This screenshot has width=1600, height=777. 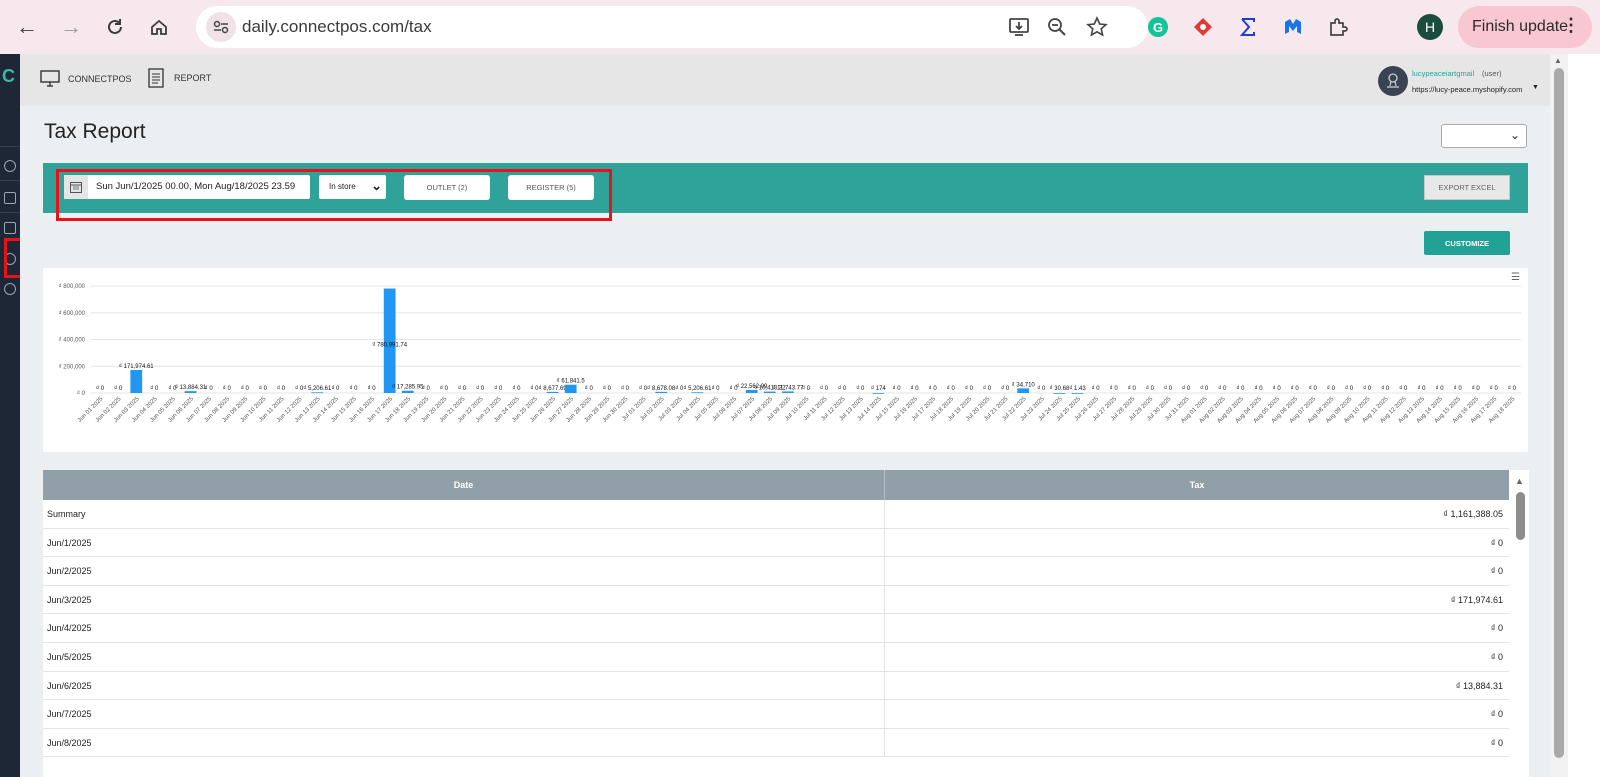 What do you see at coordinates (8, 76) in the screenshot?
I see `connectpos-logo: C` at bounding box center [8, 76].